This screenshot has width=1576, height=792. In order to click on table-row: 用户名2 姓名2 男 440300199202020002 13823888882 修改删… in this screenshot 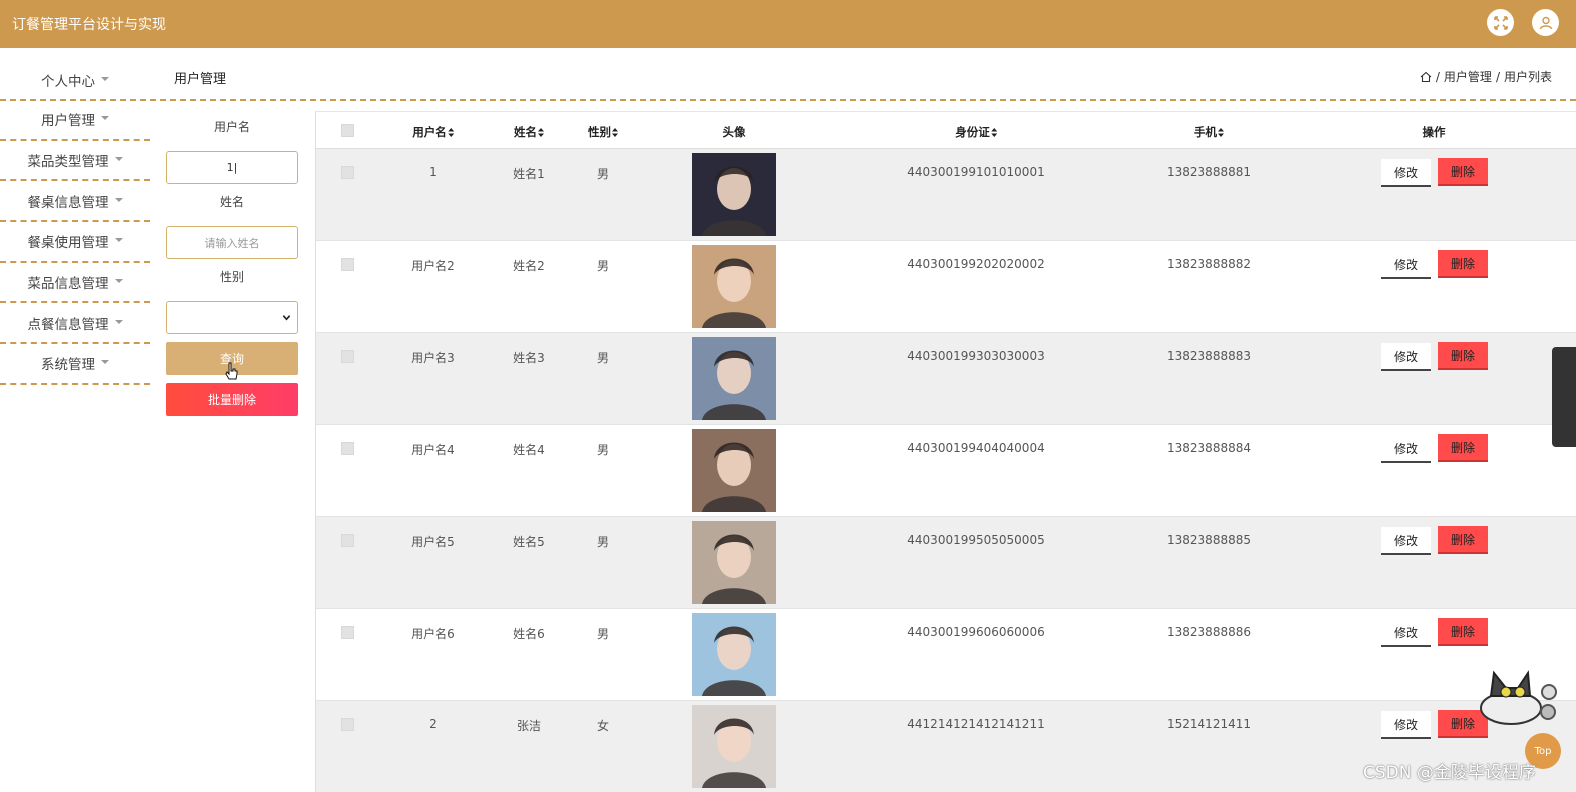, I will do `click(946, 287)`.